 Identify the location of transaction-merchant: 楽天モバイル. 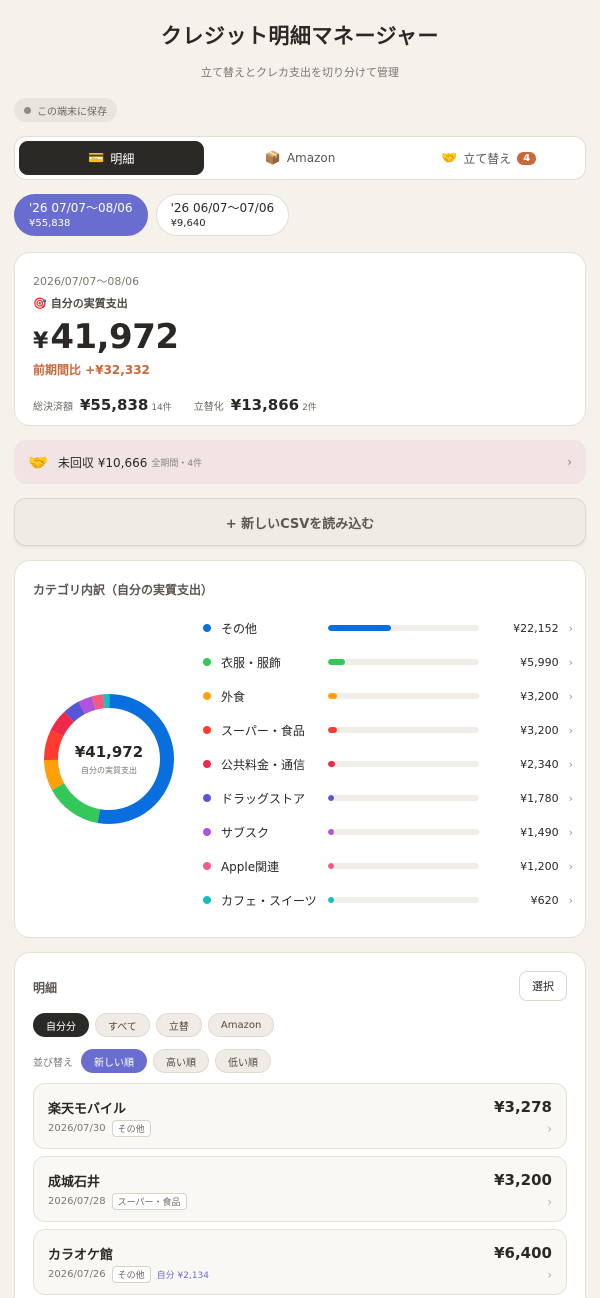
(87, 1109).